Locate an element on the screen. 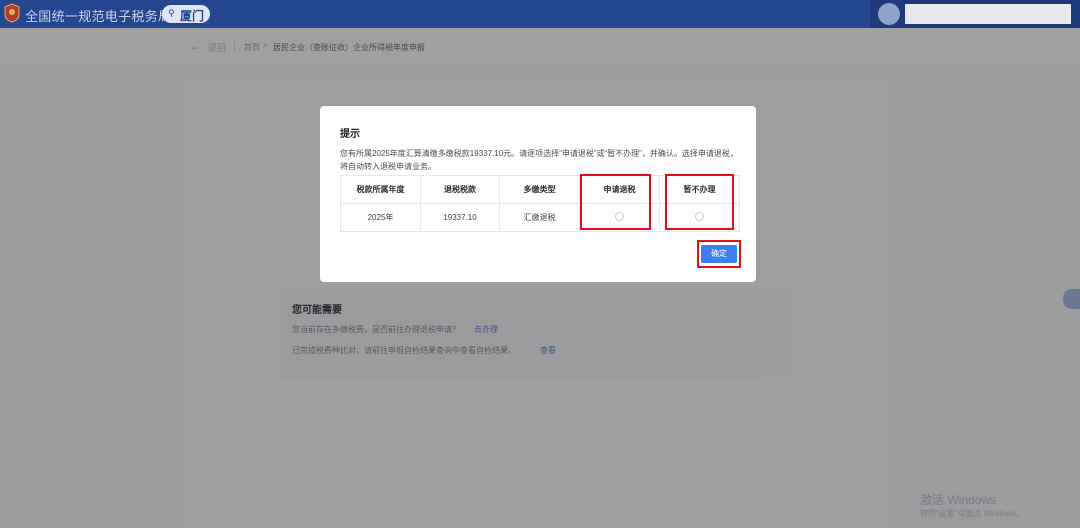 The height and width of the screenshot is (528, 1080). cell-year: 2025年 is located at coordinates (380, 217).